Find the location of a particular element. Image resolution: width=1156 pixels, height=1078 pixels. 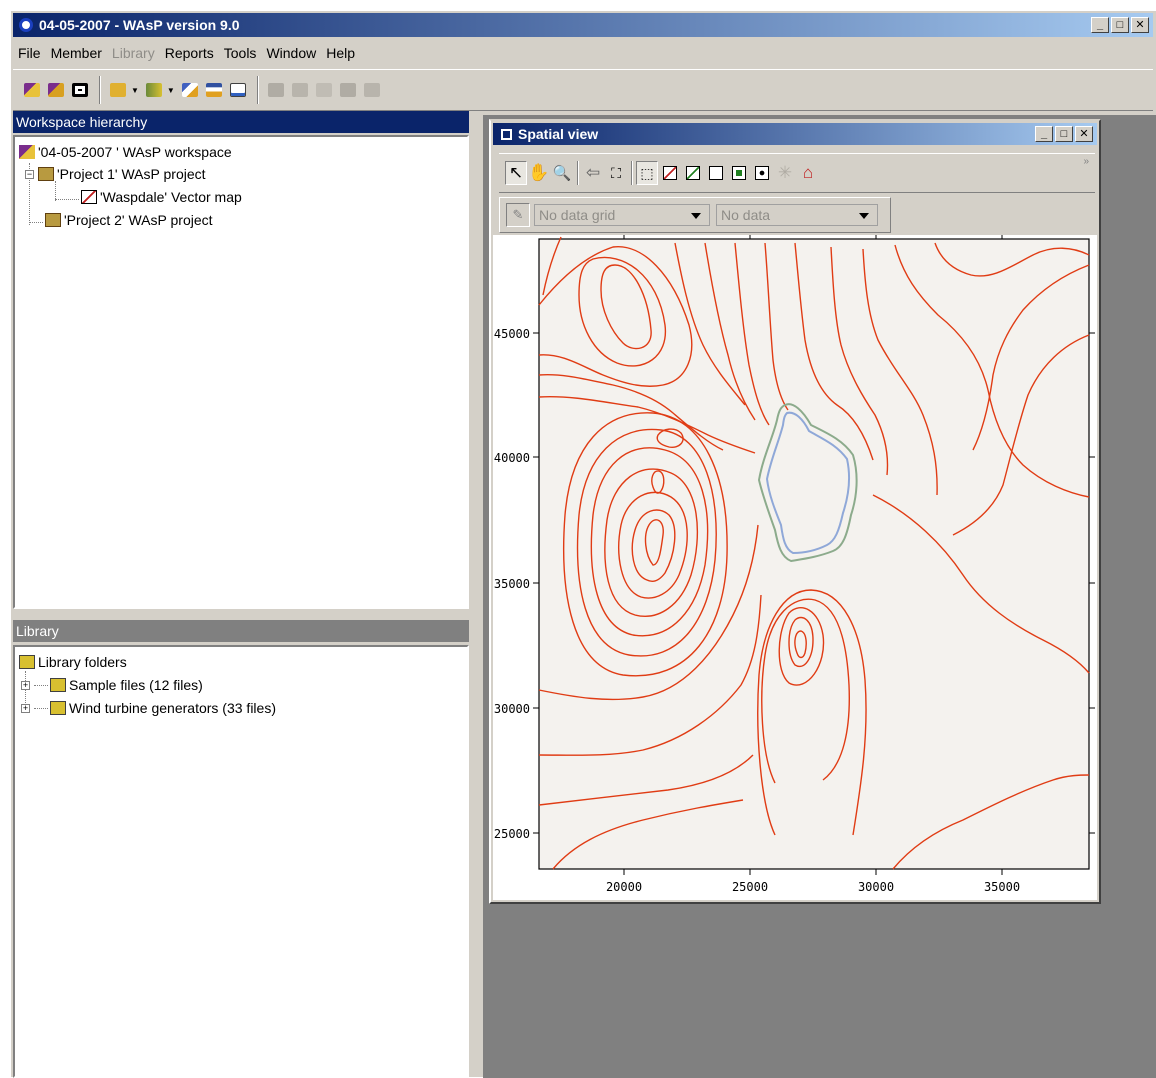

grid-icon is located at coordinates (739, 173).